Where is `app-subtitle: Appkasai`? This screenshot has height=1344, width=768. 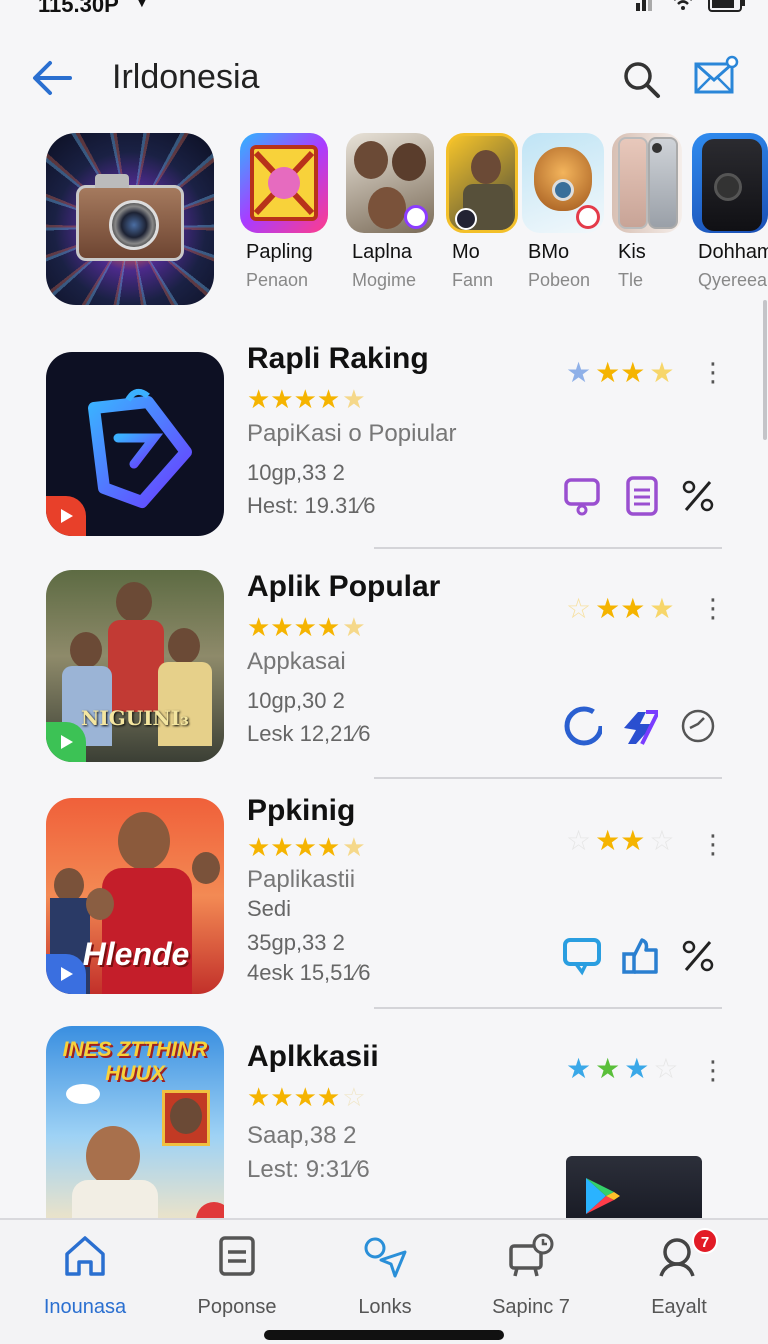
app-subtitle: Appkasai is located at coordinates (296, 661).